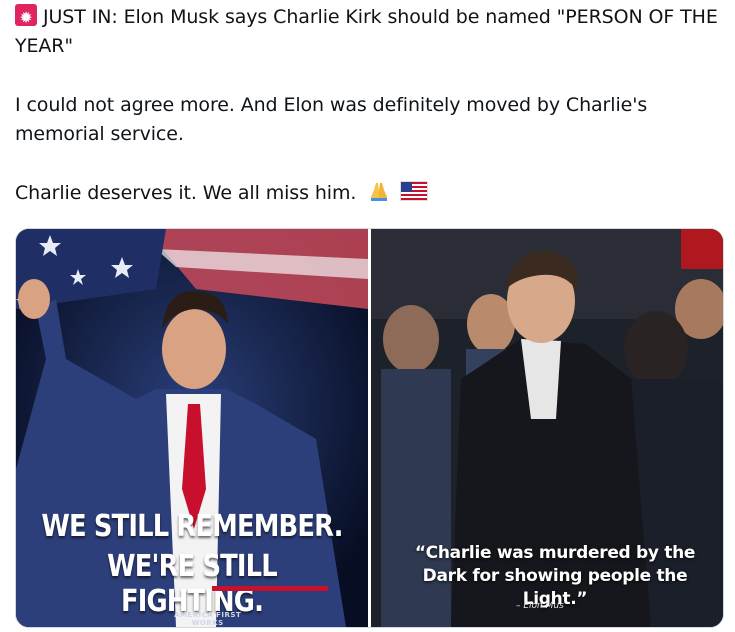  What do you see at coordinates (186, 193) in the screenshot?
I see `tweet-line-3: Charlie deserves it. We all miss him.` at bounding box center [186, 193].